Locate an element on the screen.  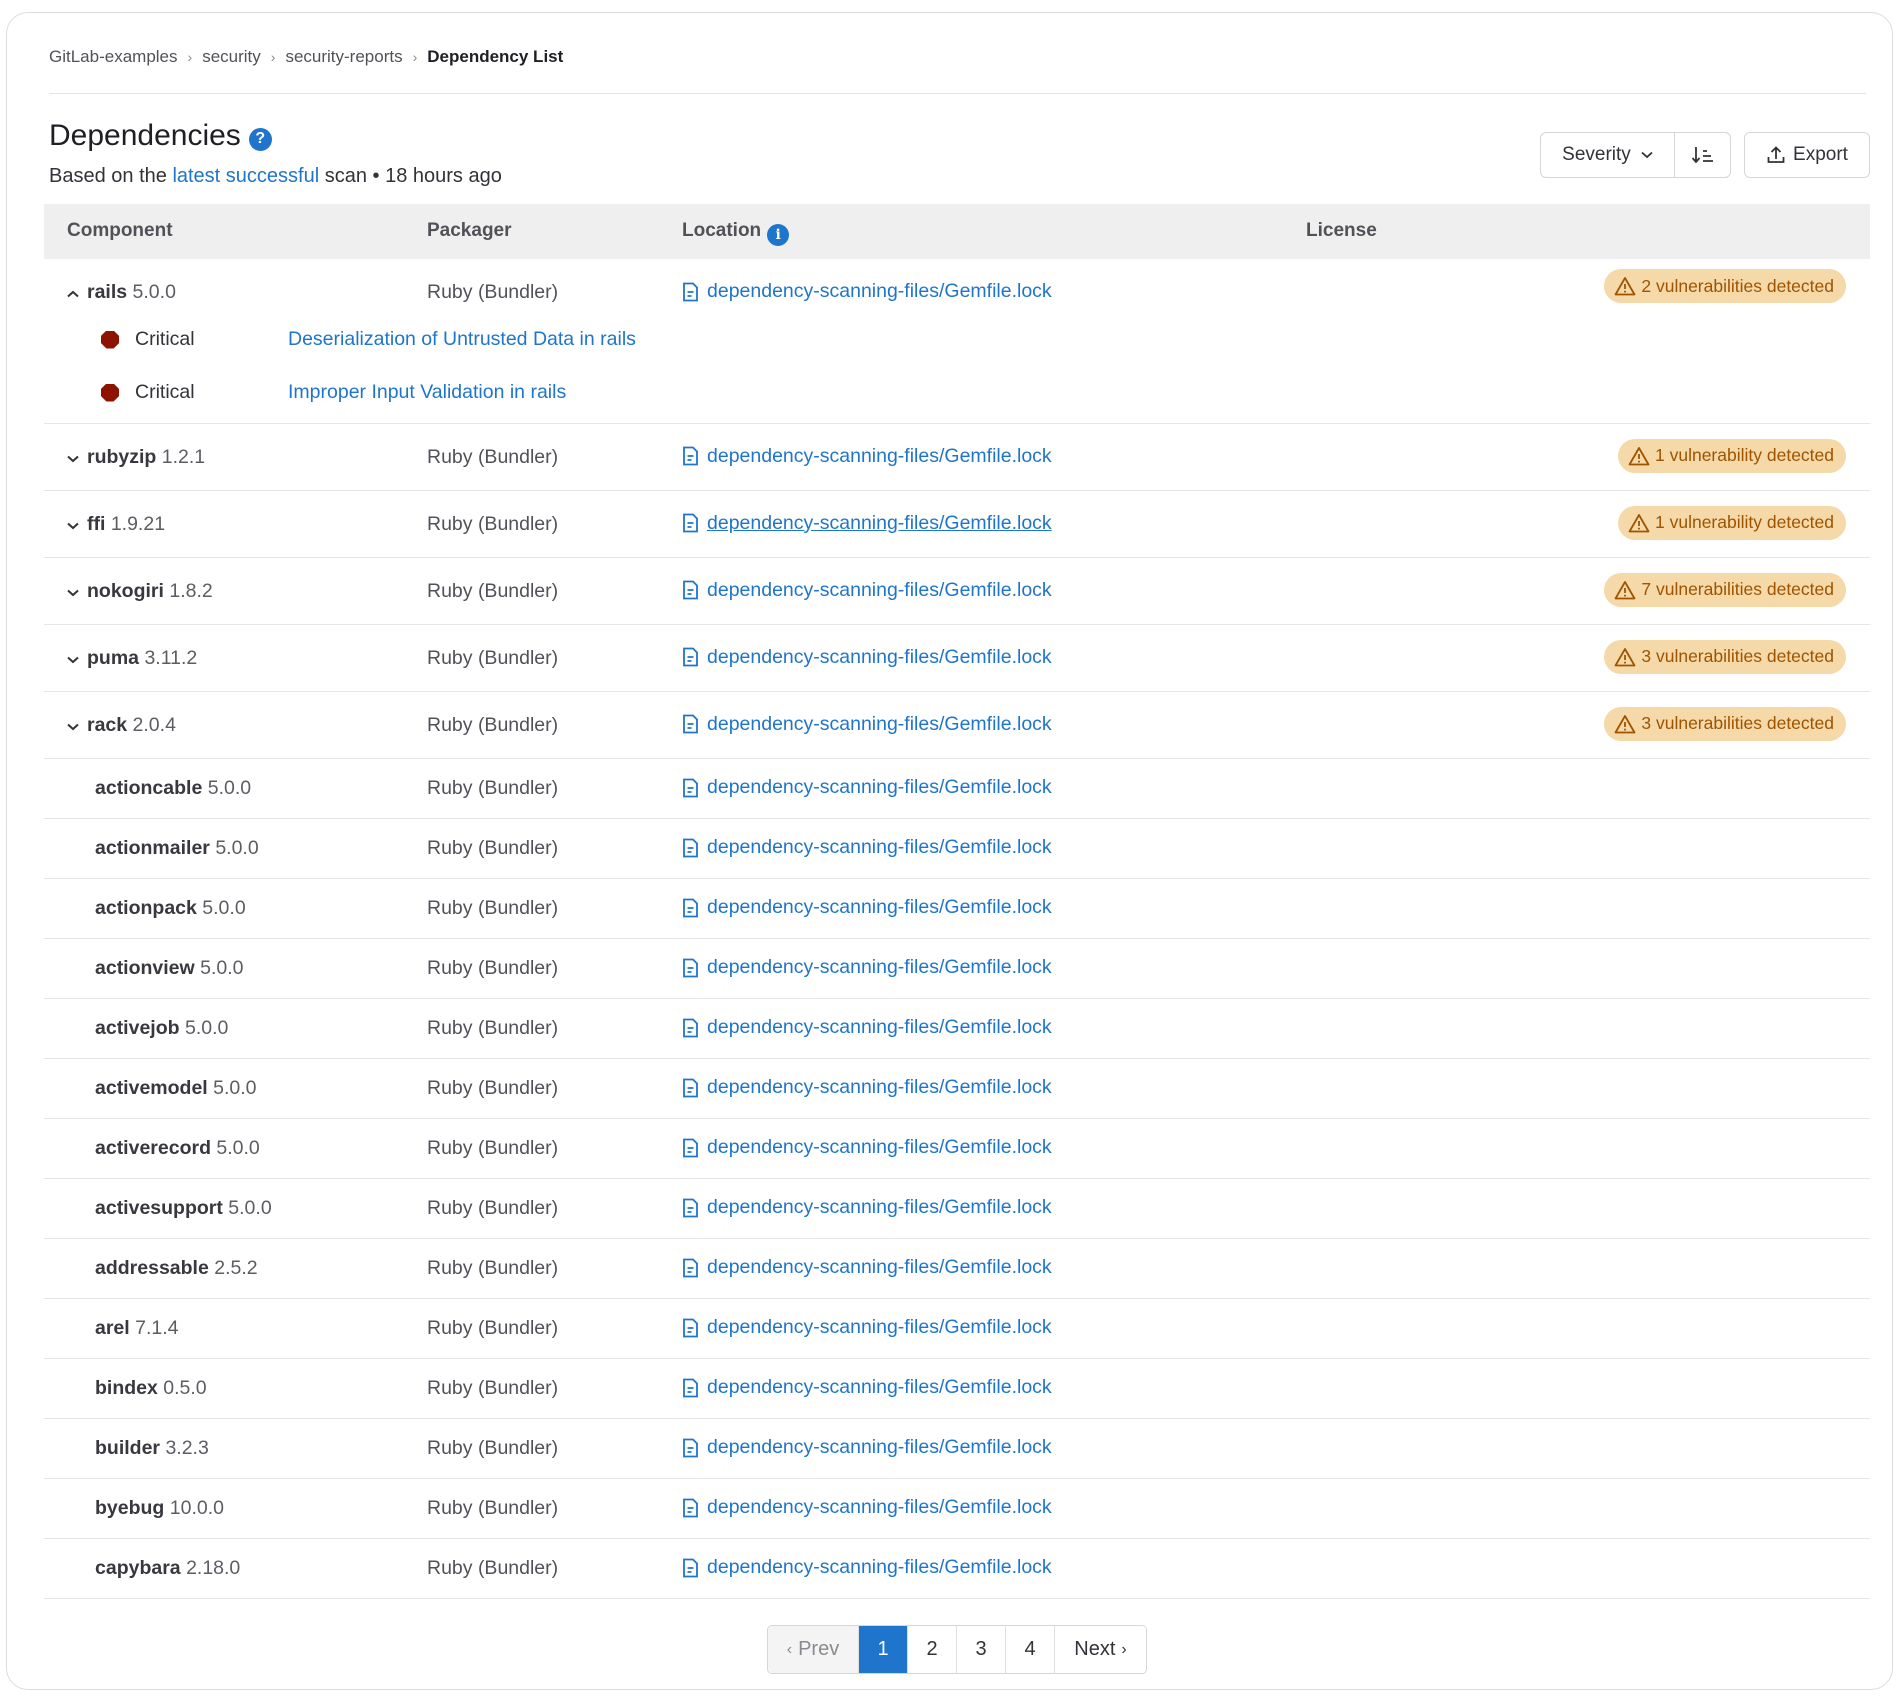
component-name: activejob is located at coordinates (137, 1028).